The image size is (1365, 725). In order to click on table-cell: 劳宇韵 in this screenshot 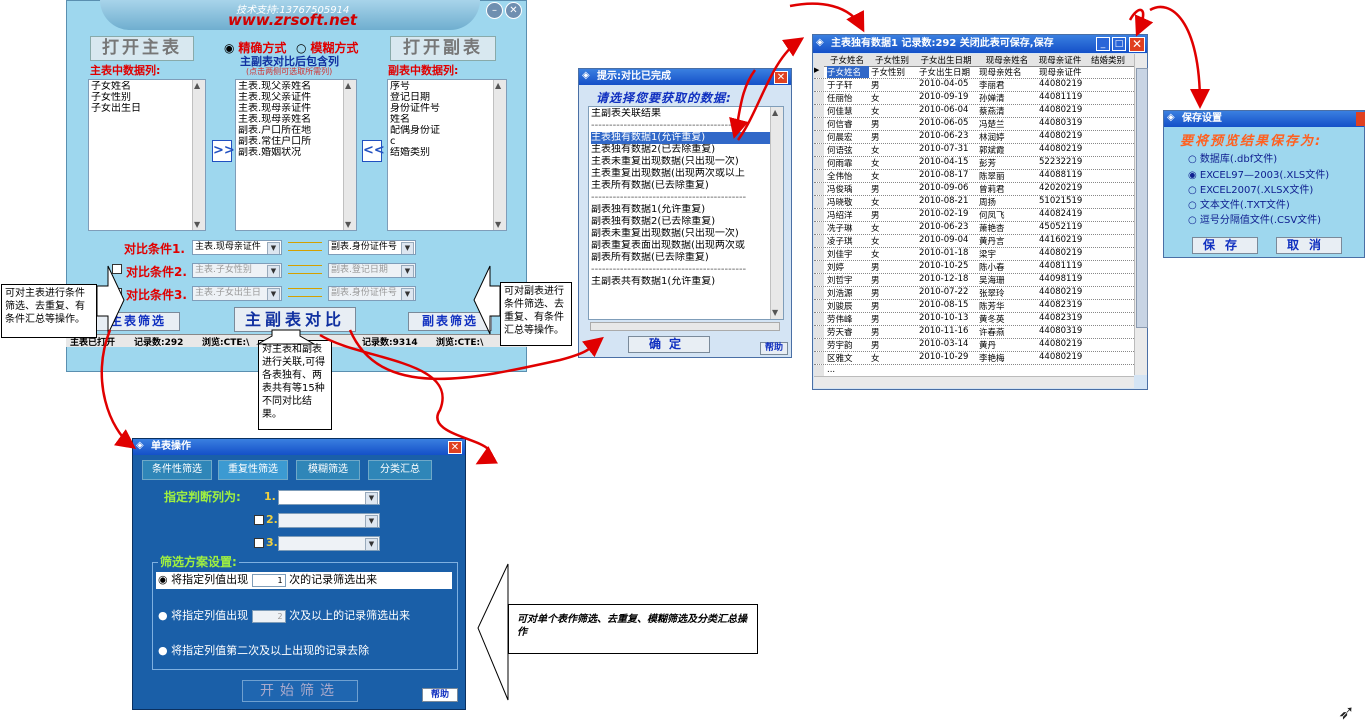, I will do `click(848, 345)`.